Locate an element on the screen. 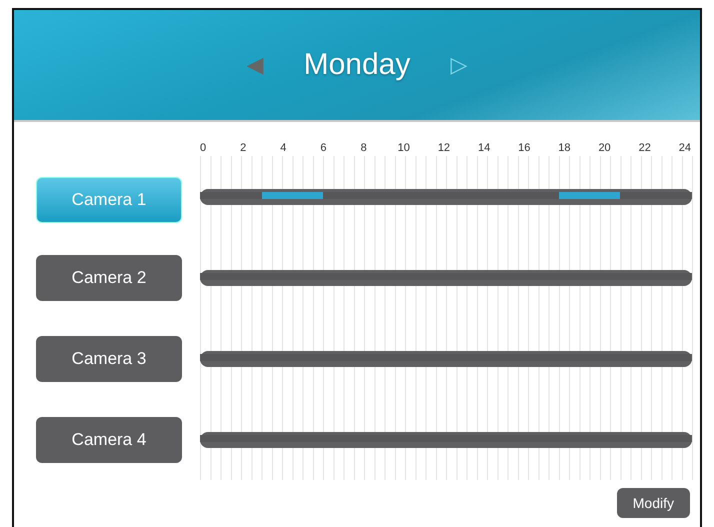 This screenshot has width=714, height=527. camera-button: Camera 4 is located at coordinates (109, 439).